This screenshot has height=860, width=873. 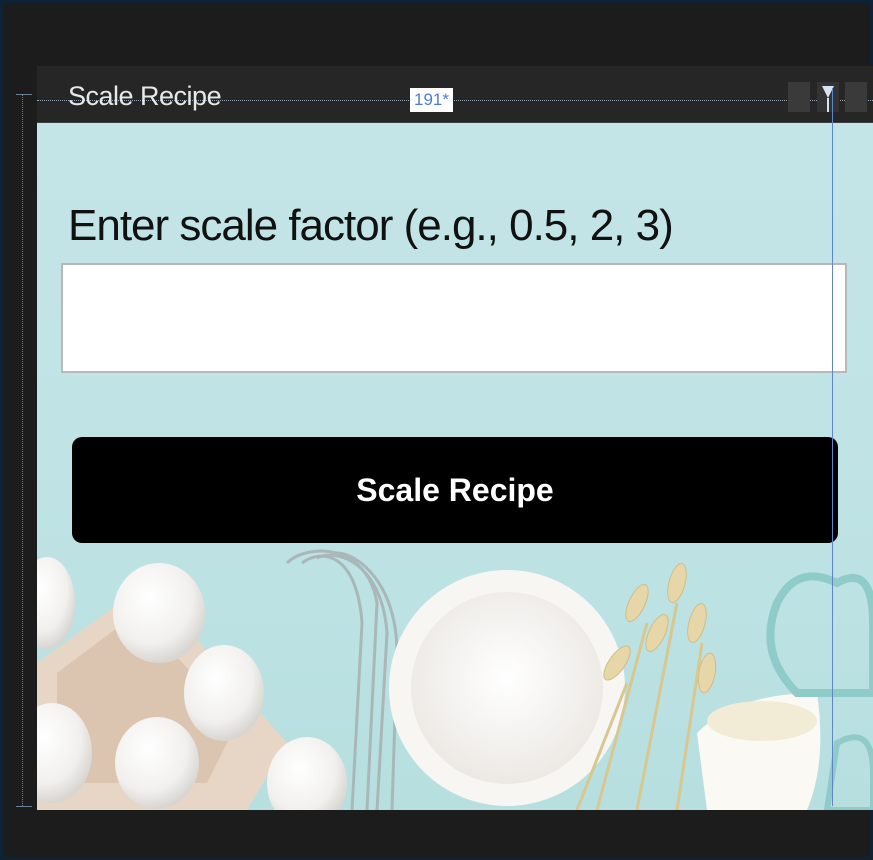 What do you see at coordinates (454, 318) in the screenshot?
I see `scale-factor-input` at bounding box center [454, 318].